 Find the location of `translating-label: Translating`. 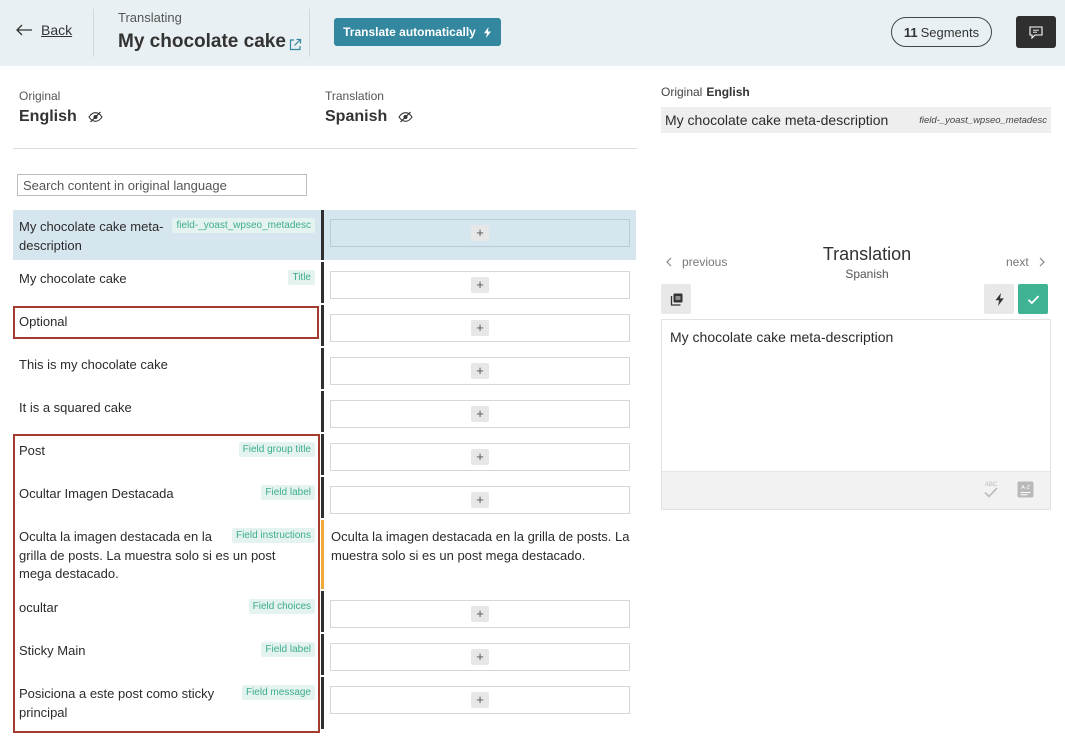

translating-label: Translating is located at coordinates (150, 17).